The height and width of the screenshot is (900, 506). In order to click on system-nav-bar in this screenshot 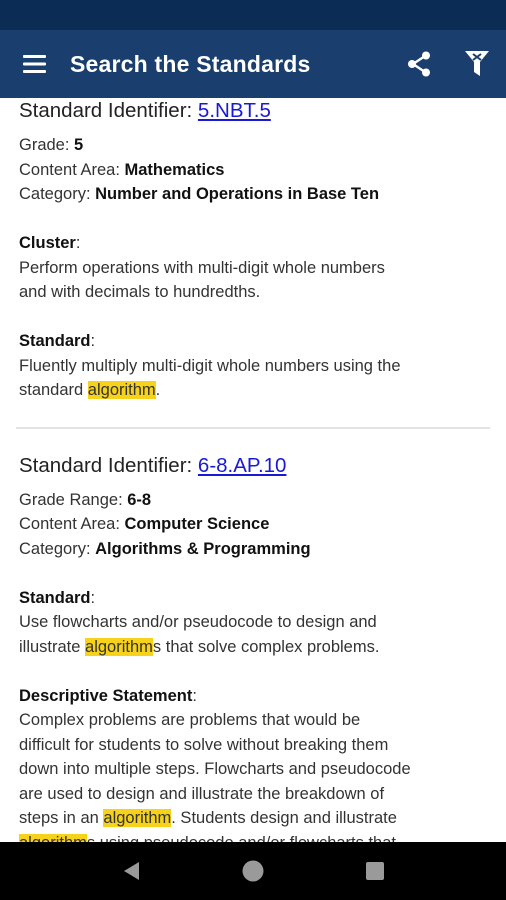, I will do `click(253, 871)`.